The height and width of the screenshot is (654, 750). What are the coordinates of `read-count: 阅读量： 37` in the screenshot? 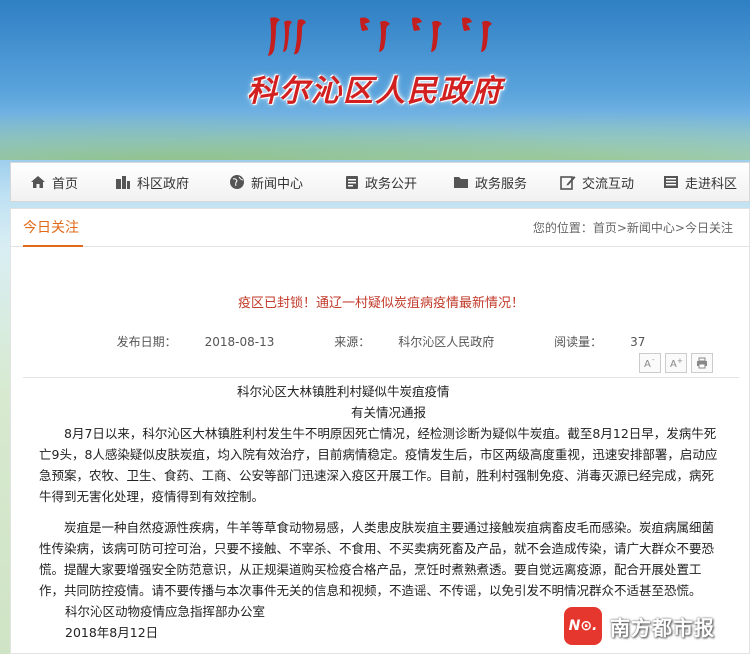 It's located at (600, 342).